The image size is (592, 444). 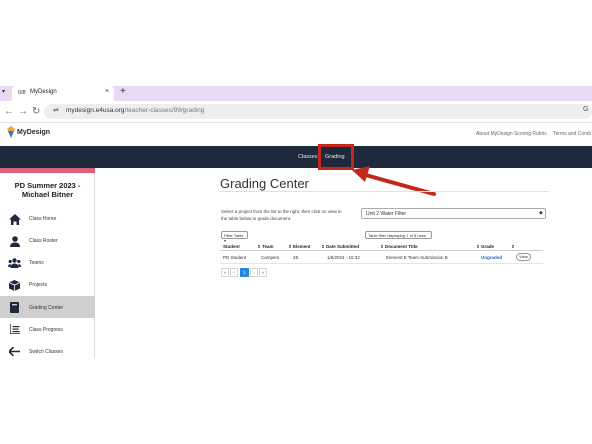 I want to click on table-row-divider, so click(x=381, y=263).